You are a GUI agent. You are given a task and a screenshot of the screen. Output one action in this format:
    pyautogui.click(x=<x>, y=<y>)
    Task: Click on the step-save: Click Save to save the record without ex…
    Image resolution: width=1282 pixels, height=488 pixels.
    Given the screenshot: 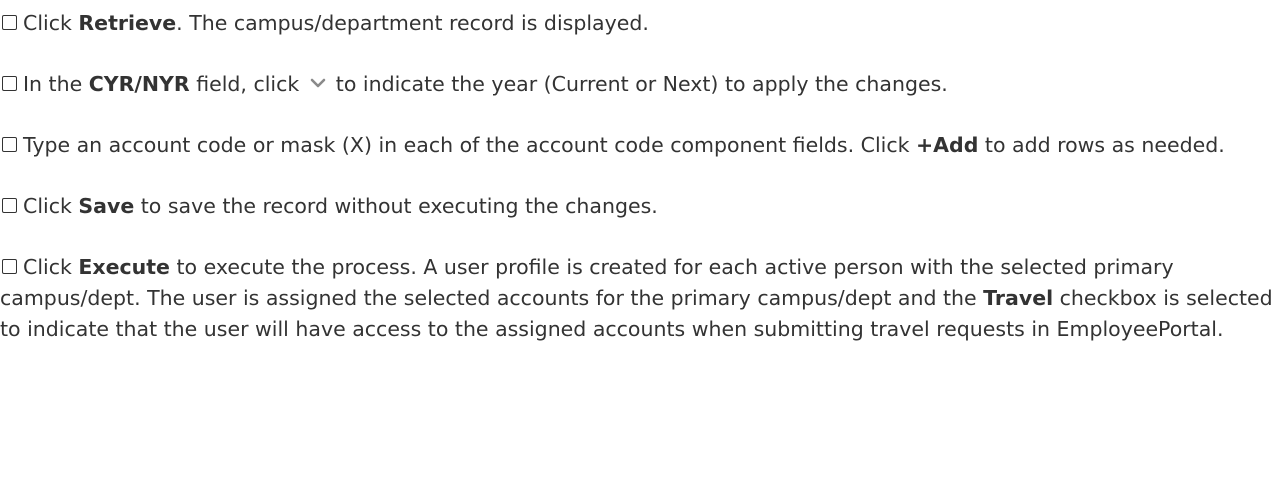 What is the action you would take?
    pyautogui.click(x=641, y=206)
    